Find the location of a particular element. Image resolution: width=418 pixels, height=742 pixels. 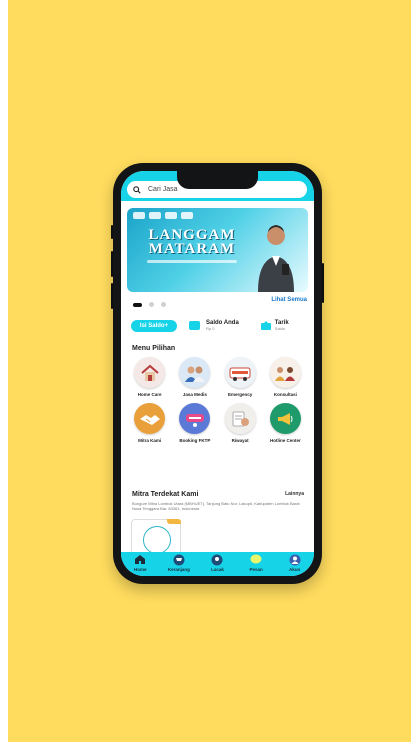

carousel-indicator is located at coordinates (149, 304).